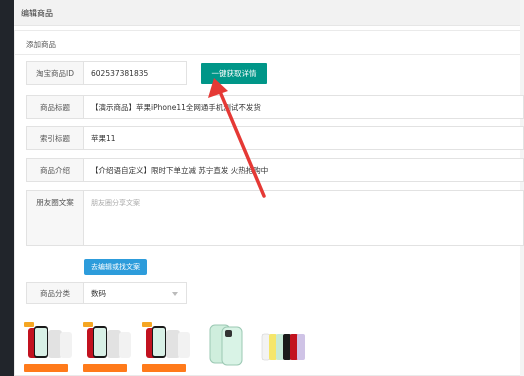  Describe the element at coordinates (267, 43) in the screenshot. I see `card-header: 添加商品` at that location.